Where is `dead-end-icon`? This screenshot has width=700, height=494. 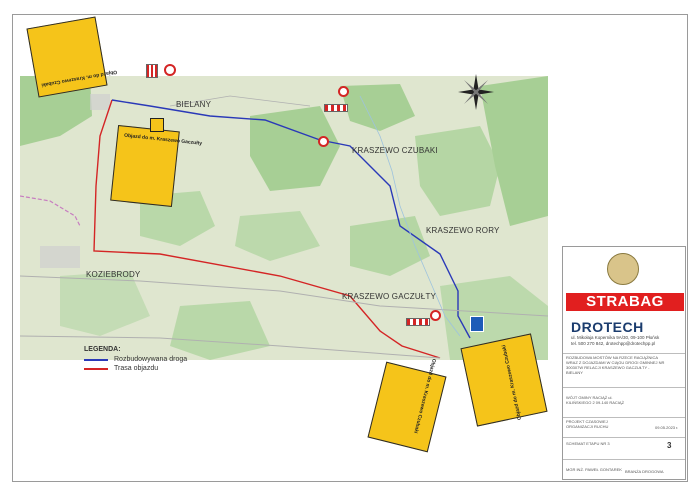
dead-end-icon is located at coordinates (477, 324).